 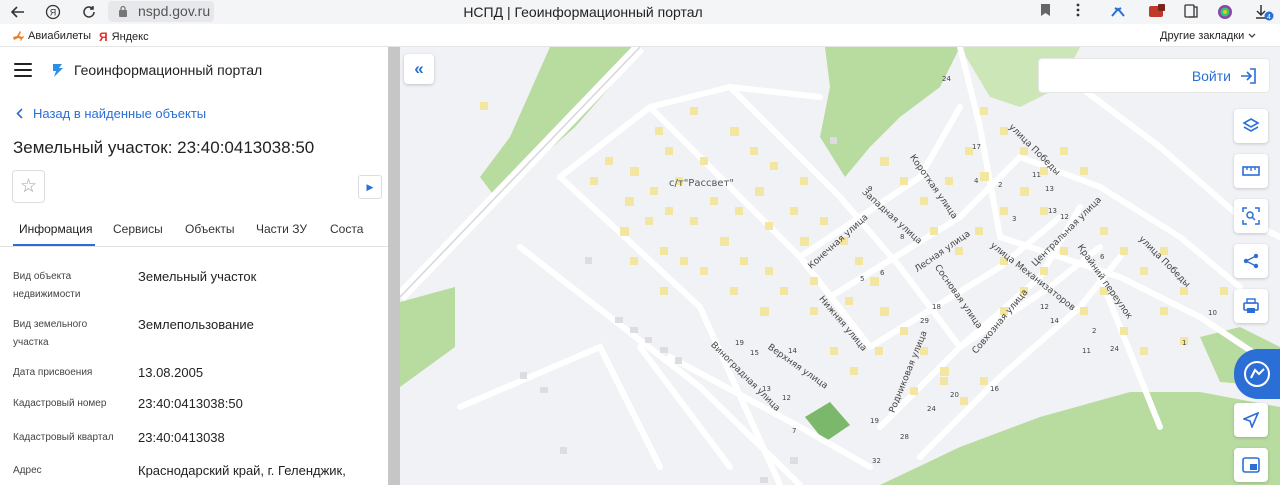 I want to click on favorite-star-icon: ☆, so click(x=28, y=186).